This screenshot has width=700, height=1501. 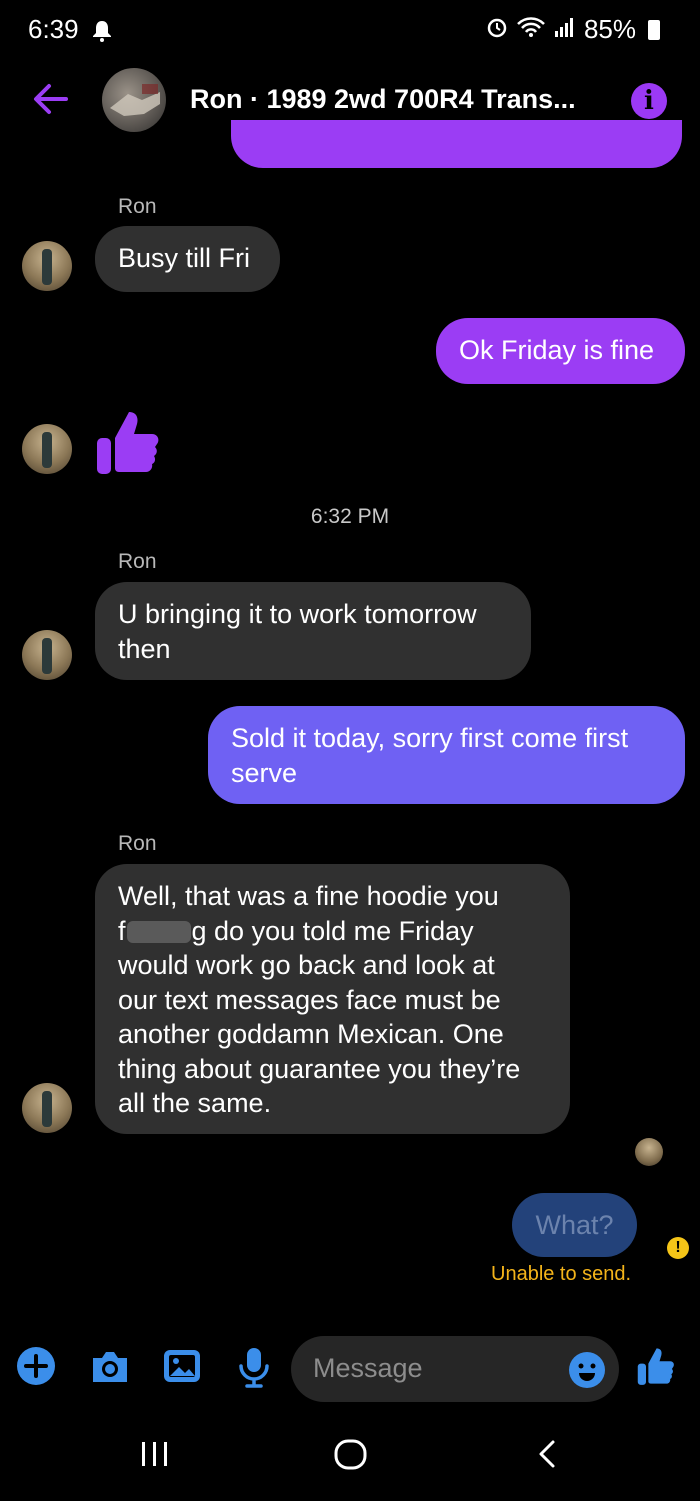 I want to click on send-failed-status: Unable to send., so click(x=561, y=1274).